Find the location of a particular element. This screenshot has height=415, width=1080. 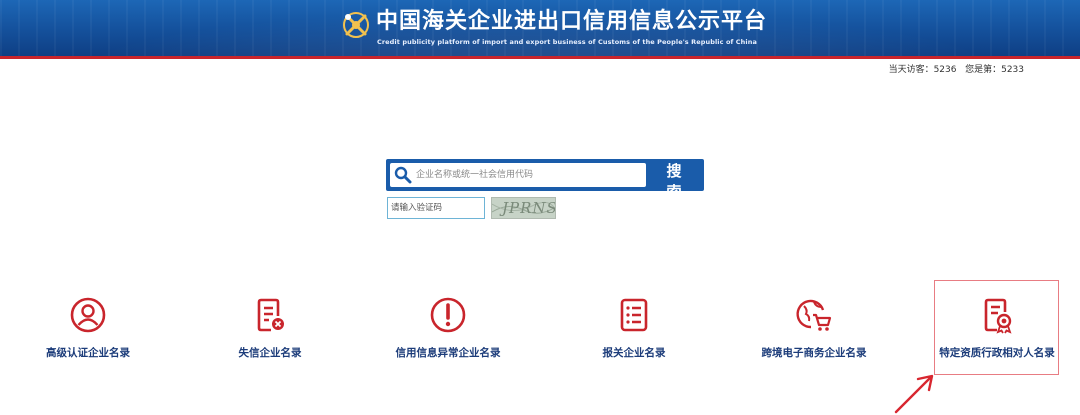

category-advanced-certified: 高级认证企业名录 is located at coordinates (88, 335).